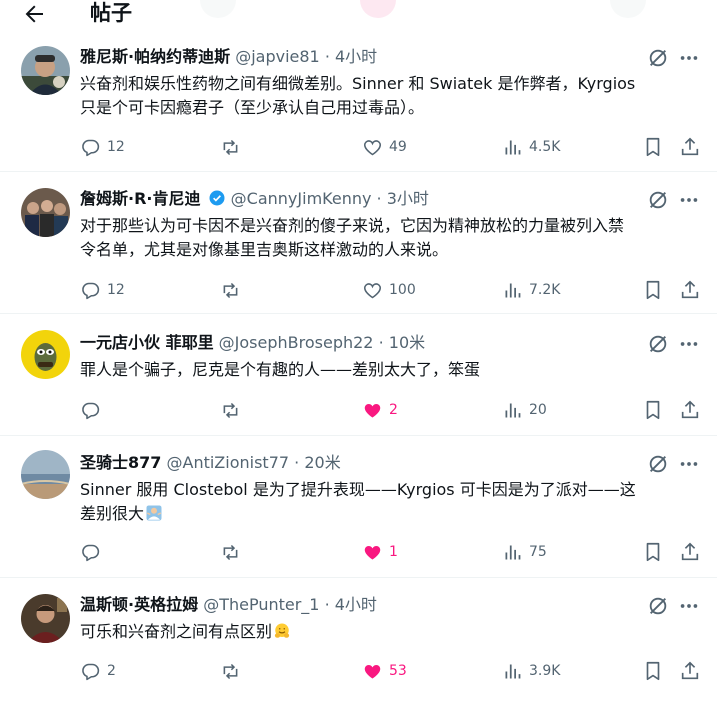  I want to click on author-handle: @JosephBroseph22, so click(296, 342).